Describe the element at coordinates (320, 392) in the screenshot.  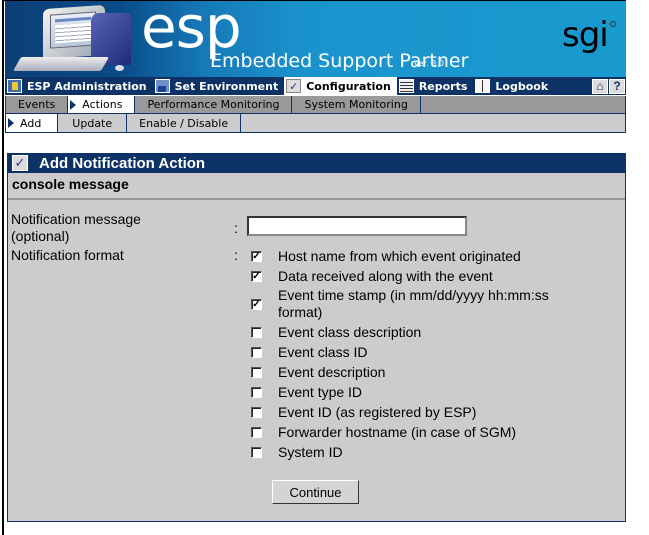
I see `option-label: Event type ID` at that location.